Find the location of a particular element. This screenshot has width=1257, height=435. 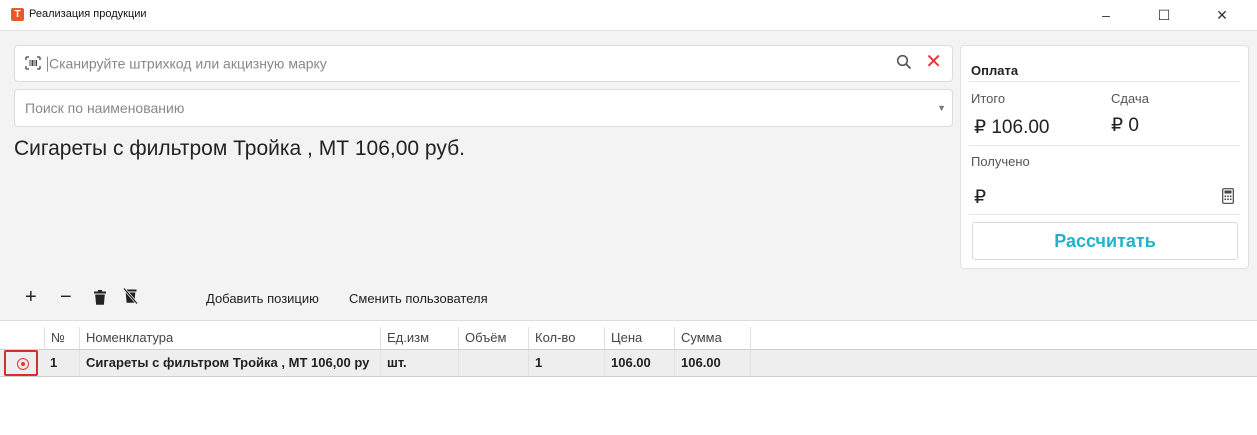

app-logo-icon: Т is located at coordinates (17, 14).